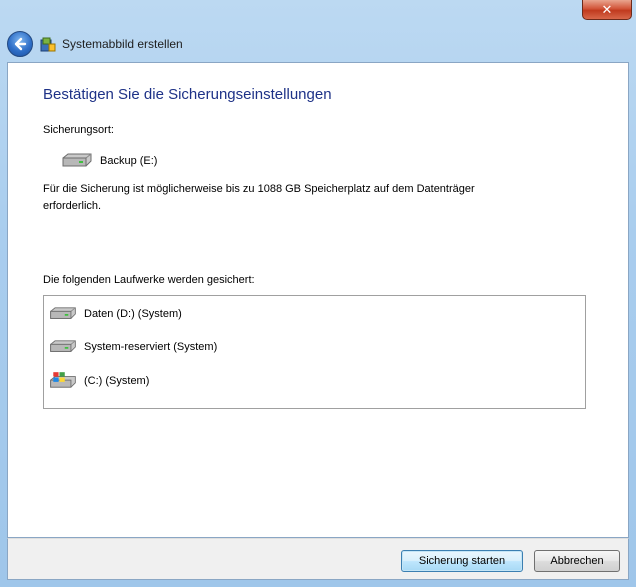 The height and width of the screenshot is (587, 636). I want to click on backup-location-drive-label: Backup (E:), so click(129, 161).